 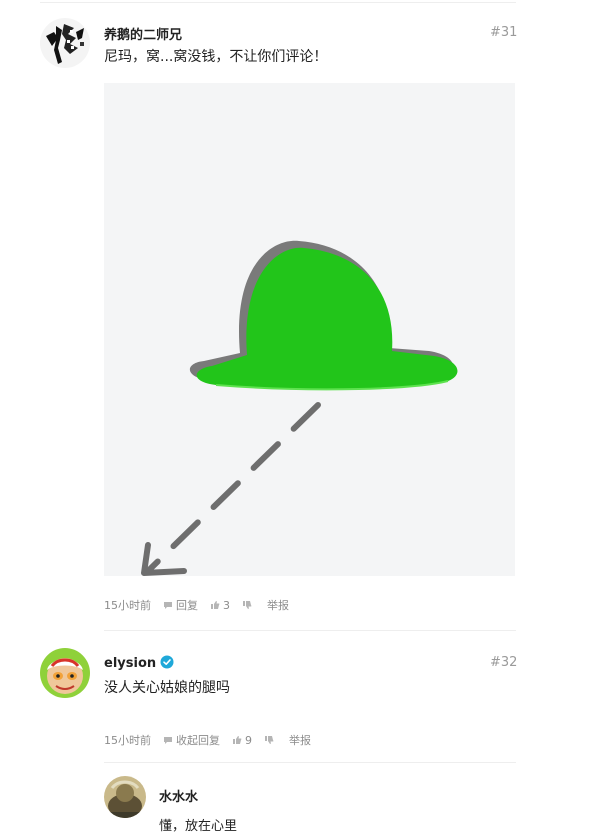 I want to click on comment-content: 尼玛，窝...窝没钱，不让你们评论！, so click(x=216, y=57).